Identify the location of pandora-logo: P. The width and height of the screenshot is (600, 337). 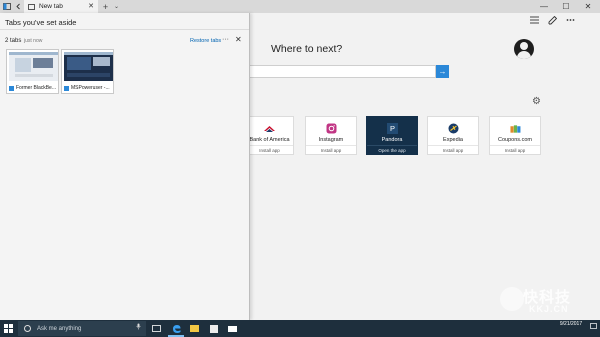
(392, 128).